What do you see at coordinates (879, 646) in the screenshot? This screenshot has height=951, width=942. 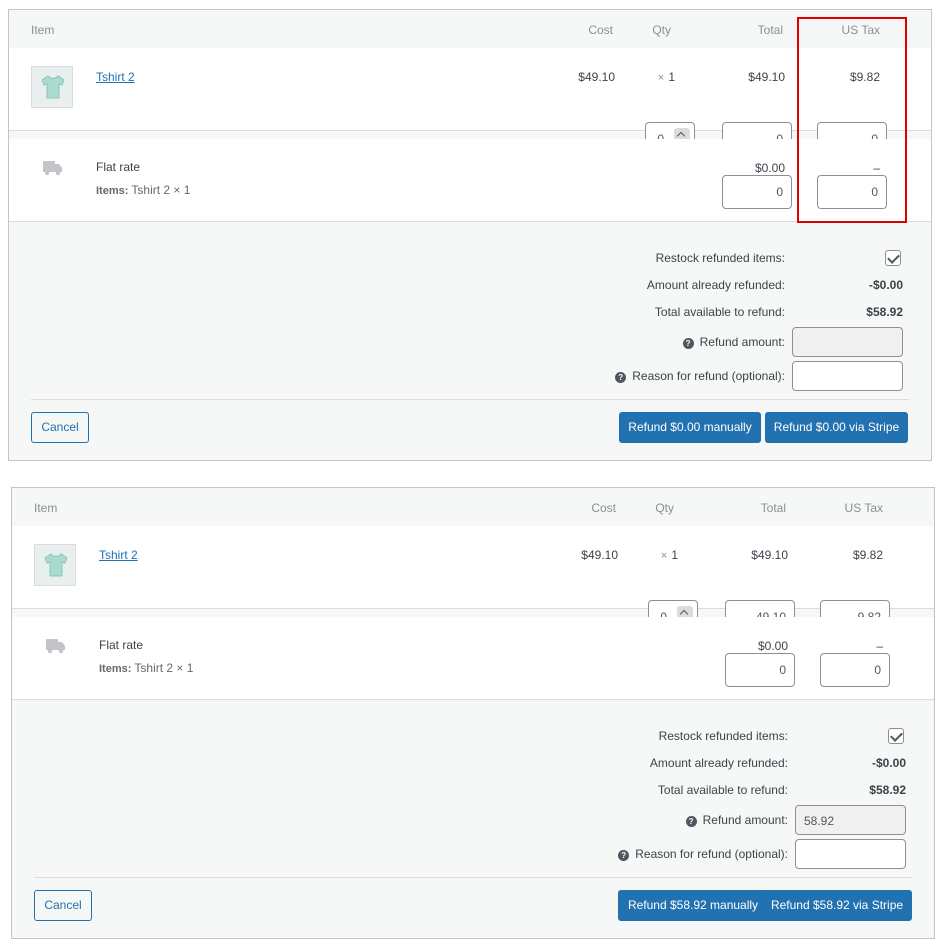 I see `shipping-tax: –` at bounding box center [879, 646].